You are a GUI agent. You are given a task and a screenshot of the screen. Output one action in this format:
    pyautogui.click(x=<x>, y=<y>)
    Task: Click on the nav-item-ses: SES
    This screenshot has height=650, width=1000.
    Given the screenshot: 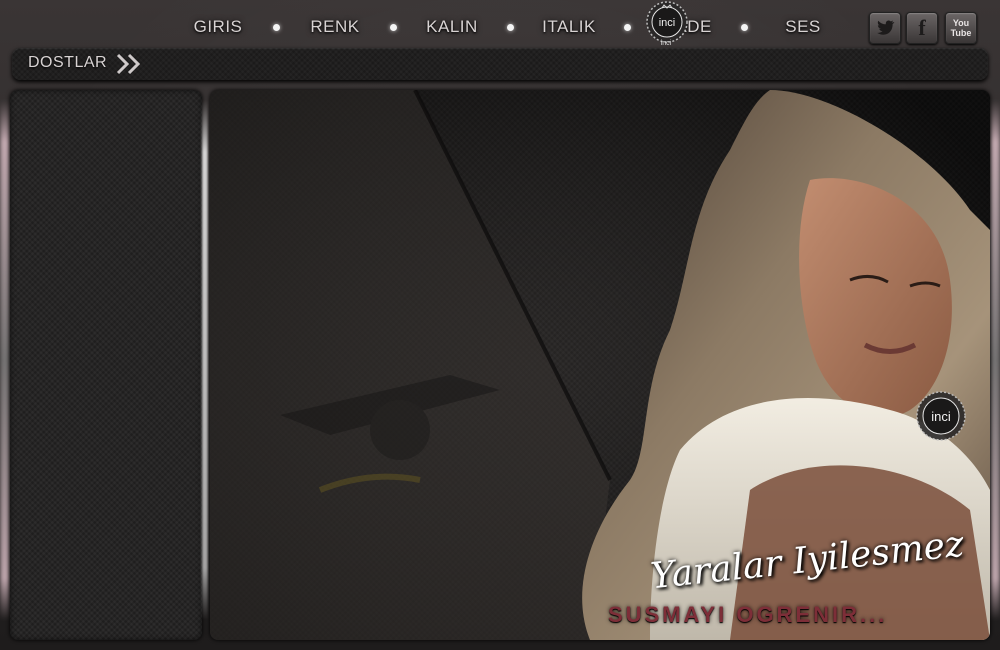 What is the action you would take?
    pyautogui.click(x=803, y=27)
    